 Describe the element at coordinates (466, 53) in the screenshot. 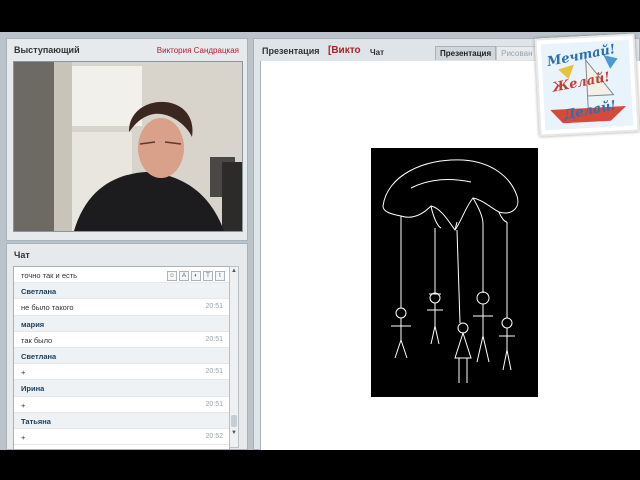

I see `tab-presentation: Презентация` at that location.